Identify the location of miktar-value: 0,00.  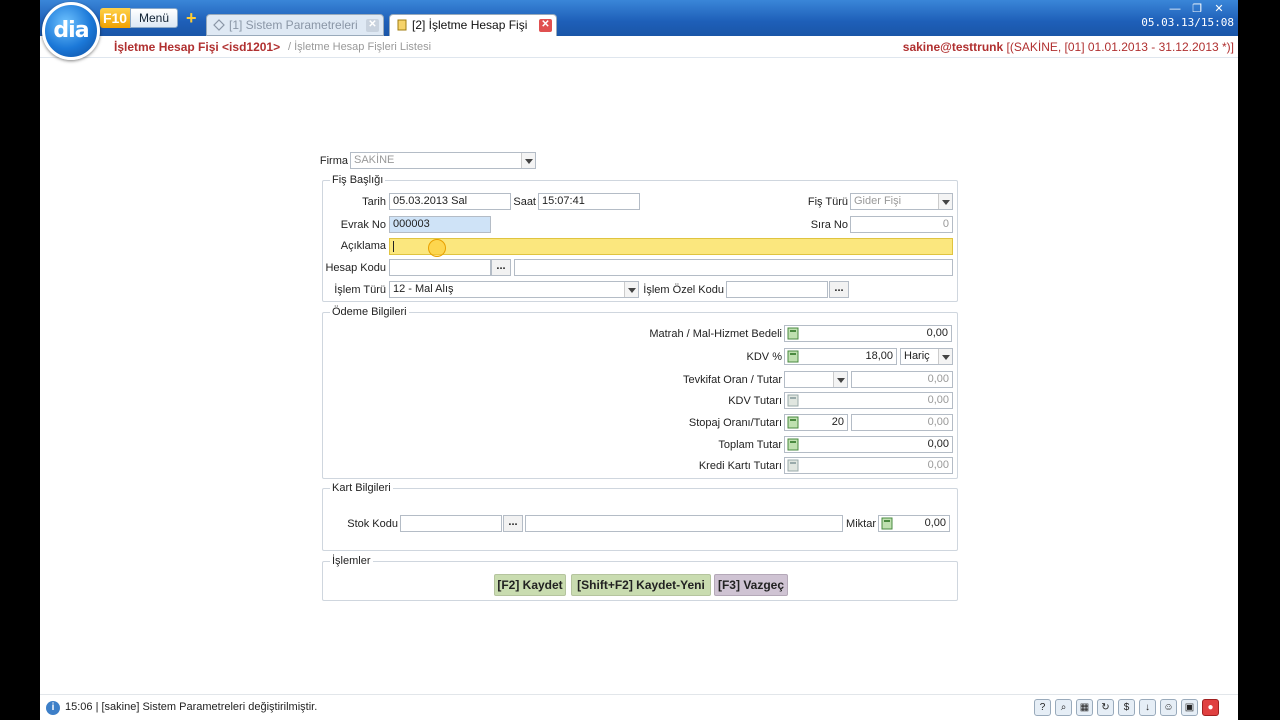
(935, 523).